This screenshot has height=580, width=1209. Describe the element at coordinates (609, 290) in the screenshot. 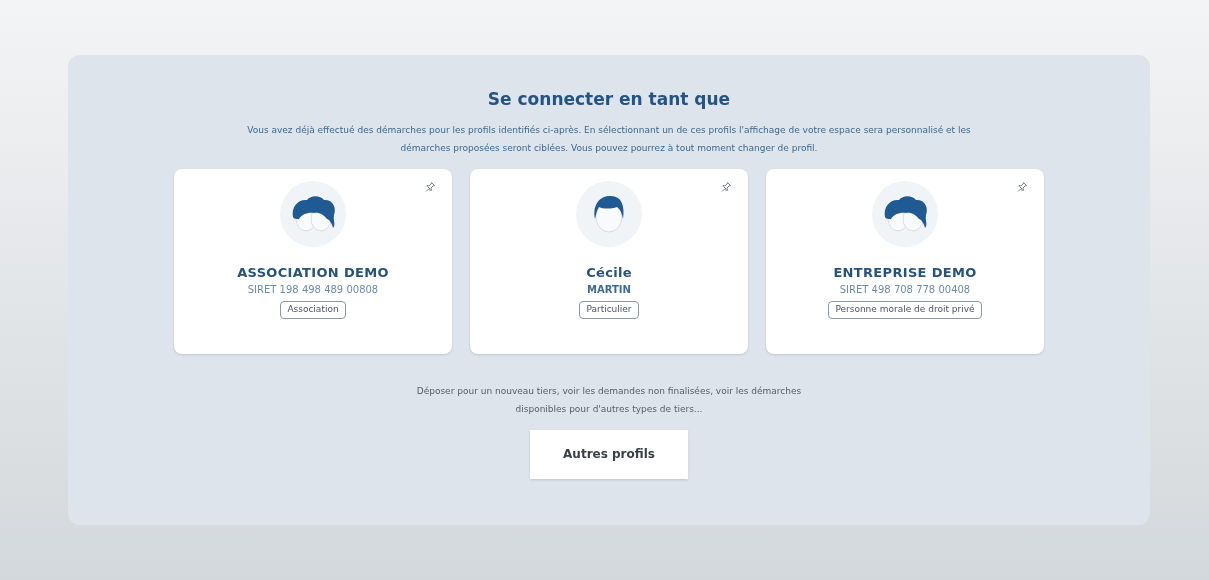

I see `profile-detail: MARTIN` at that location.